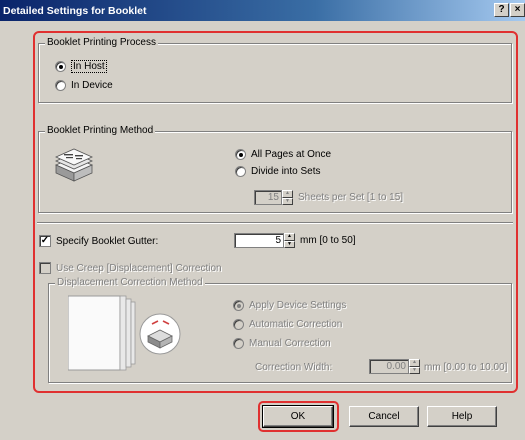  I want to click on booklet-printing-process-group: Booklet Printing Process, so click(275, 70).